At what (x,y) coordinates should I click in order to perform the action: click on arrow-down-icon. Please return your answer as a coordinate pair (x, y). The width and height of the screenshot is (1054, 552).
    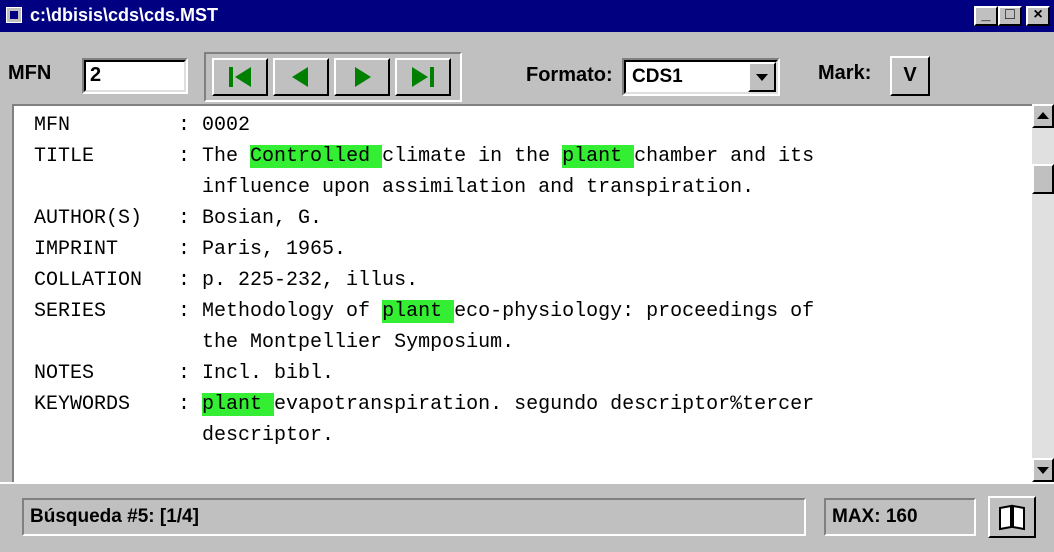
    Looking at the image, I should click on (1043, 470).